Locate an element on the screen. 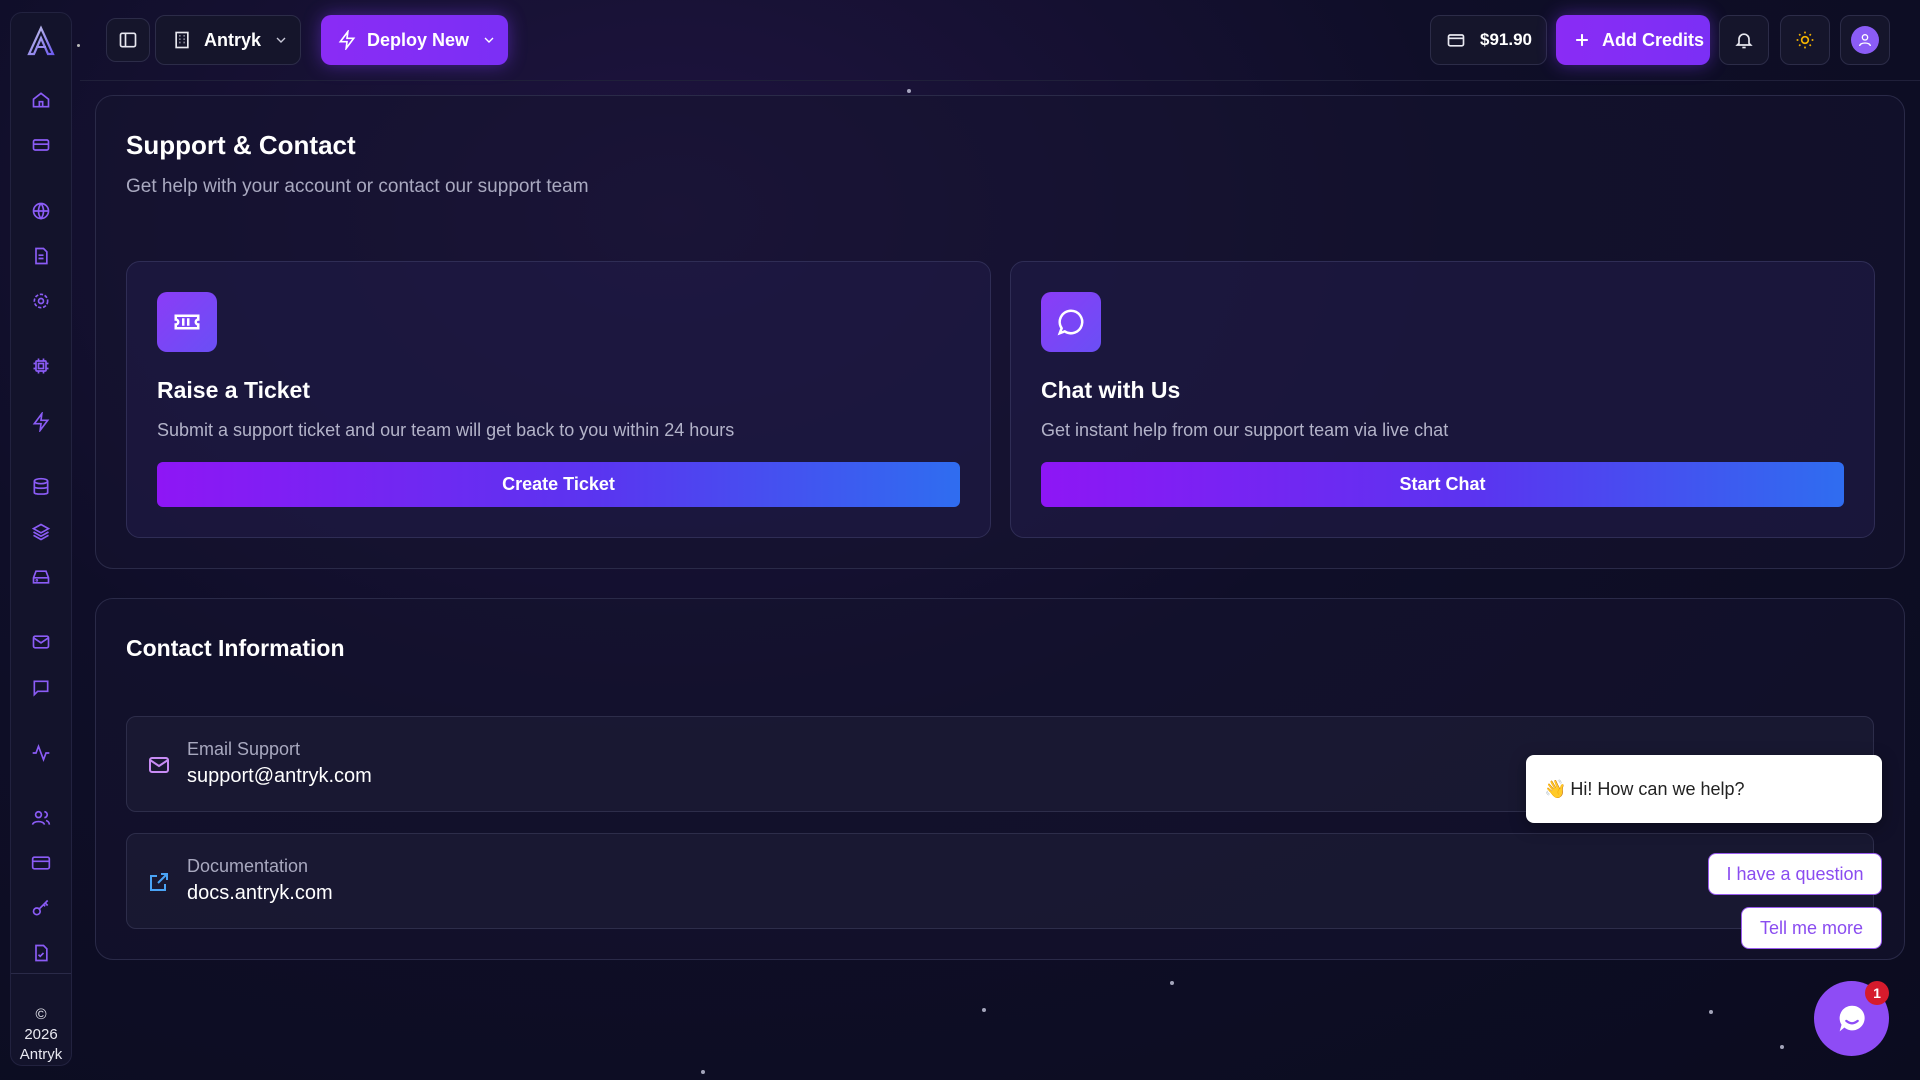 This screenshot has width=1920, height=1080. raise-ticket-title: Raise a Ticket is located at coordinates (234, 390).